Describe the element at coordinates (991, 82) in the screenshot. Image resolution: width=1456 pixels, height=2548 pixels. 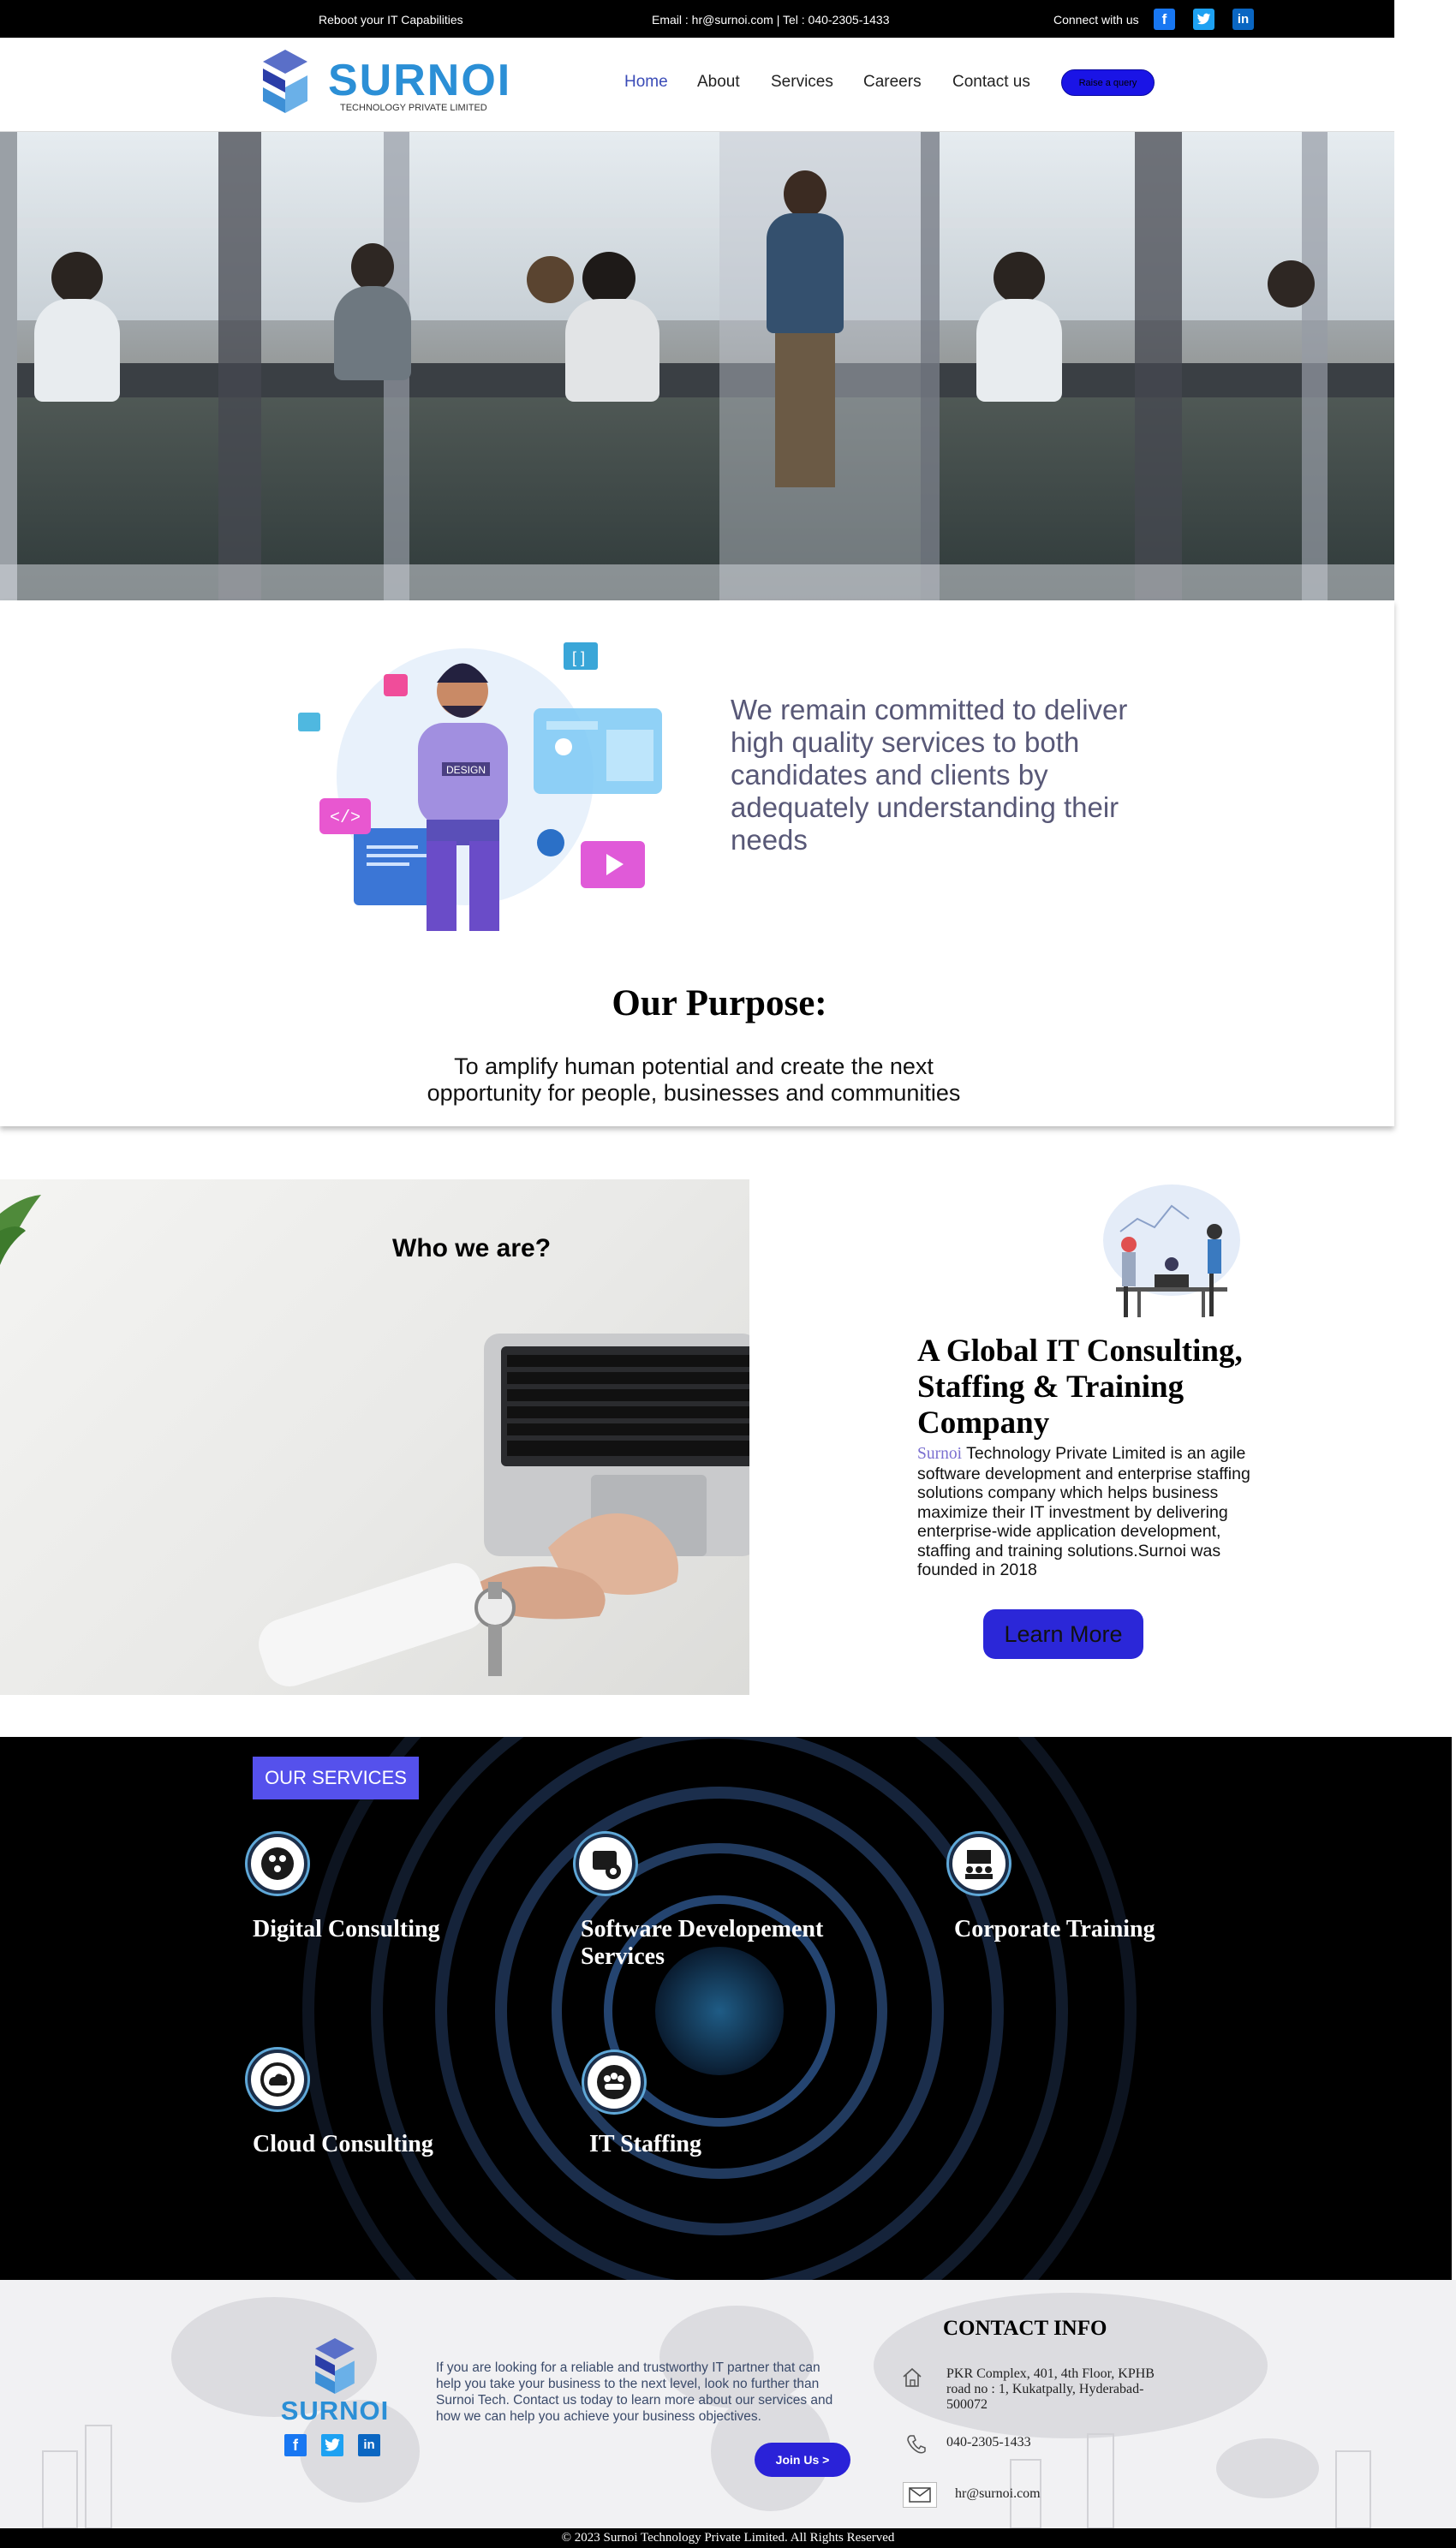
I see `nav-contact: Contact us` at that location.